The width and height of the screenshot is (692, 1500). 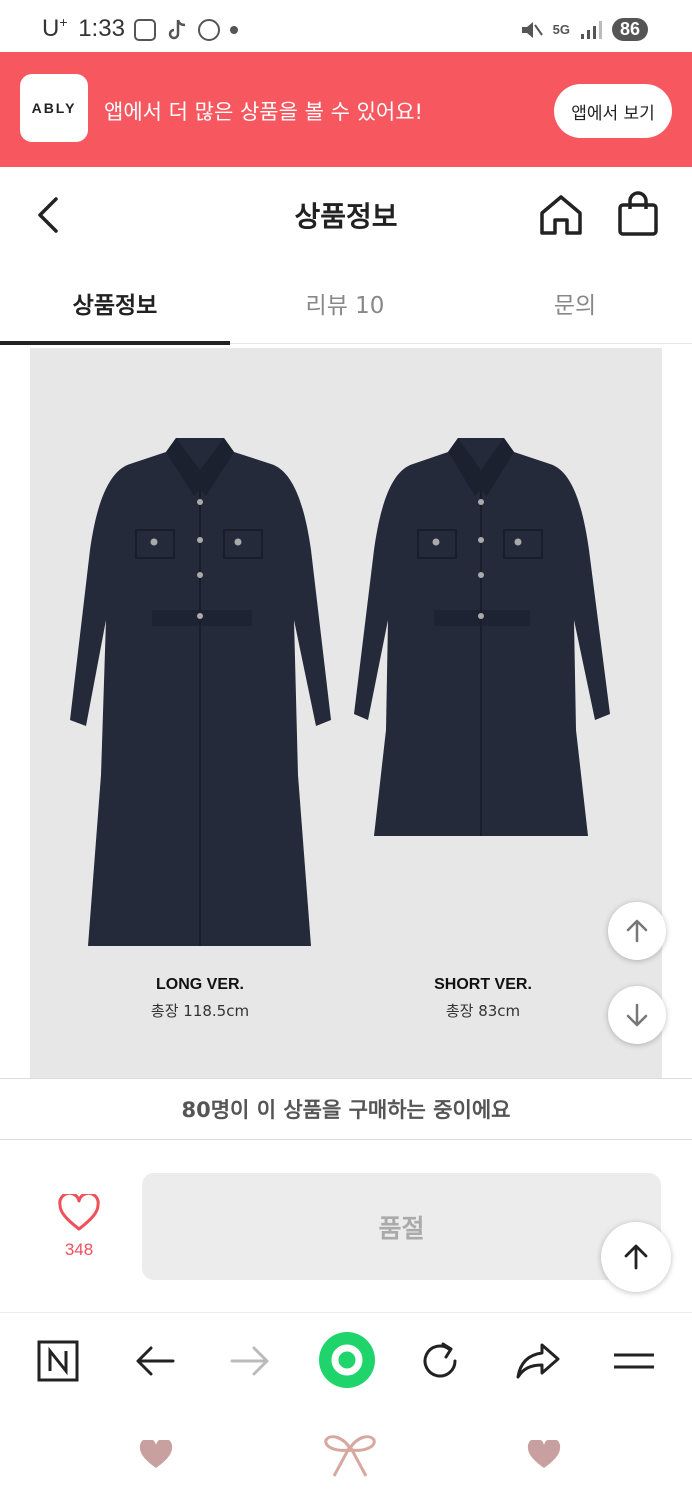 I want to click on ribbon-icon, so click(x=350, y=1456).